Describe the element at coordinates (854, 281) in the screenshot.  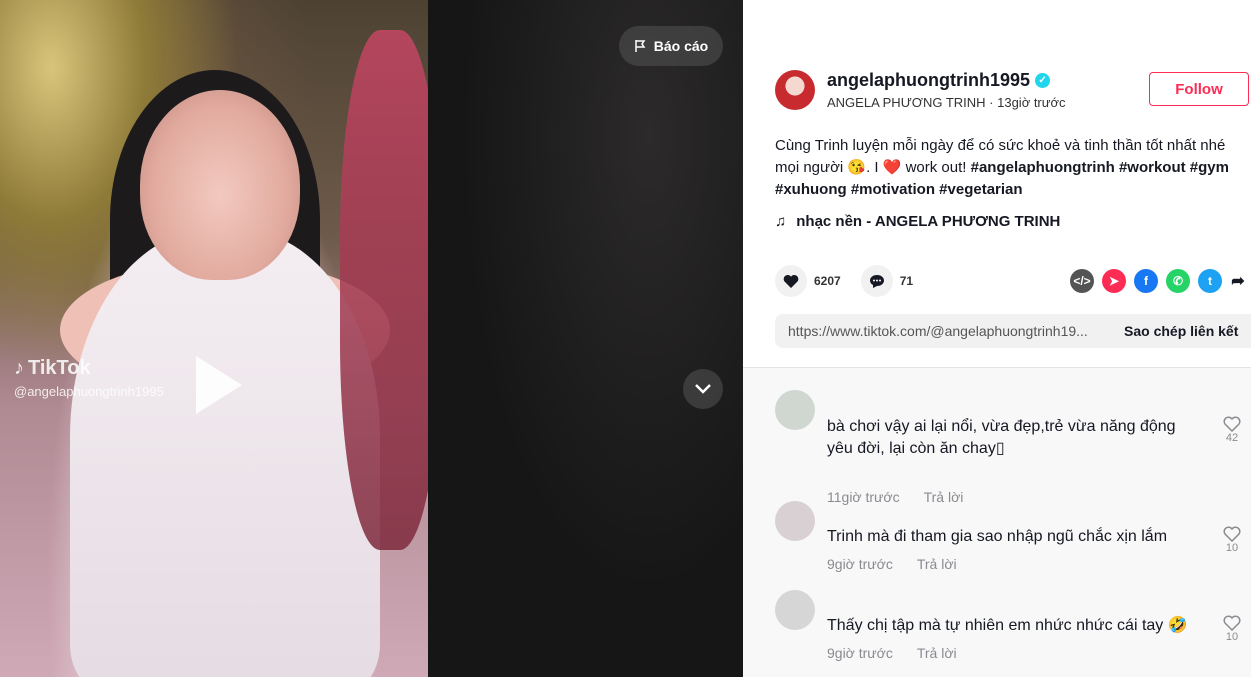
I see `engagement-stats: 6207 71` at that location.